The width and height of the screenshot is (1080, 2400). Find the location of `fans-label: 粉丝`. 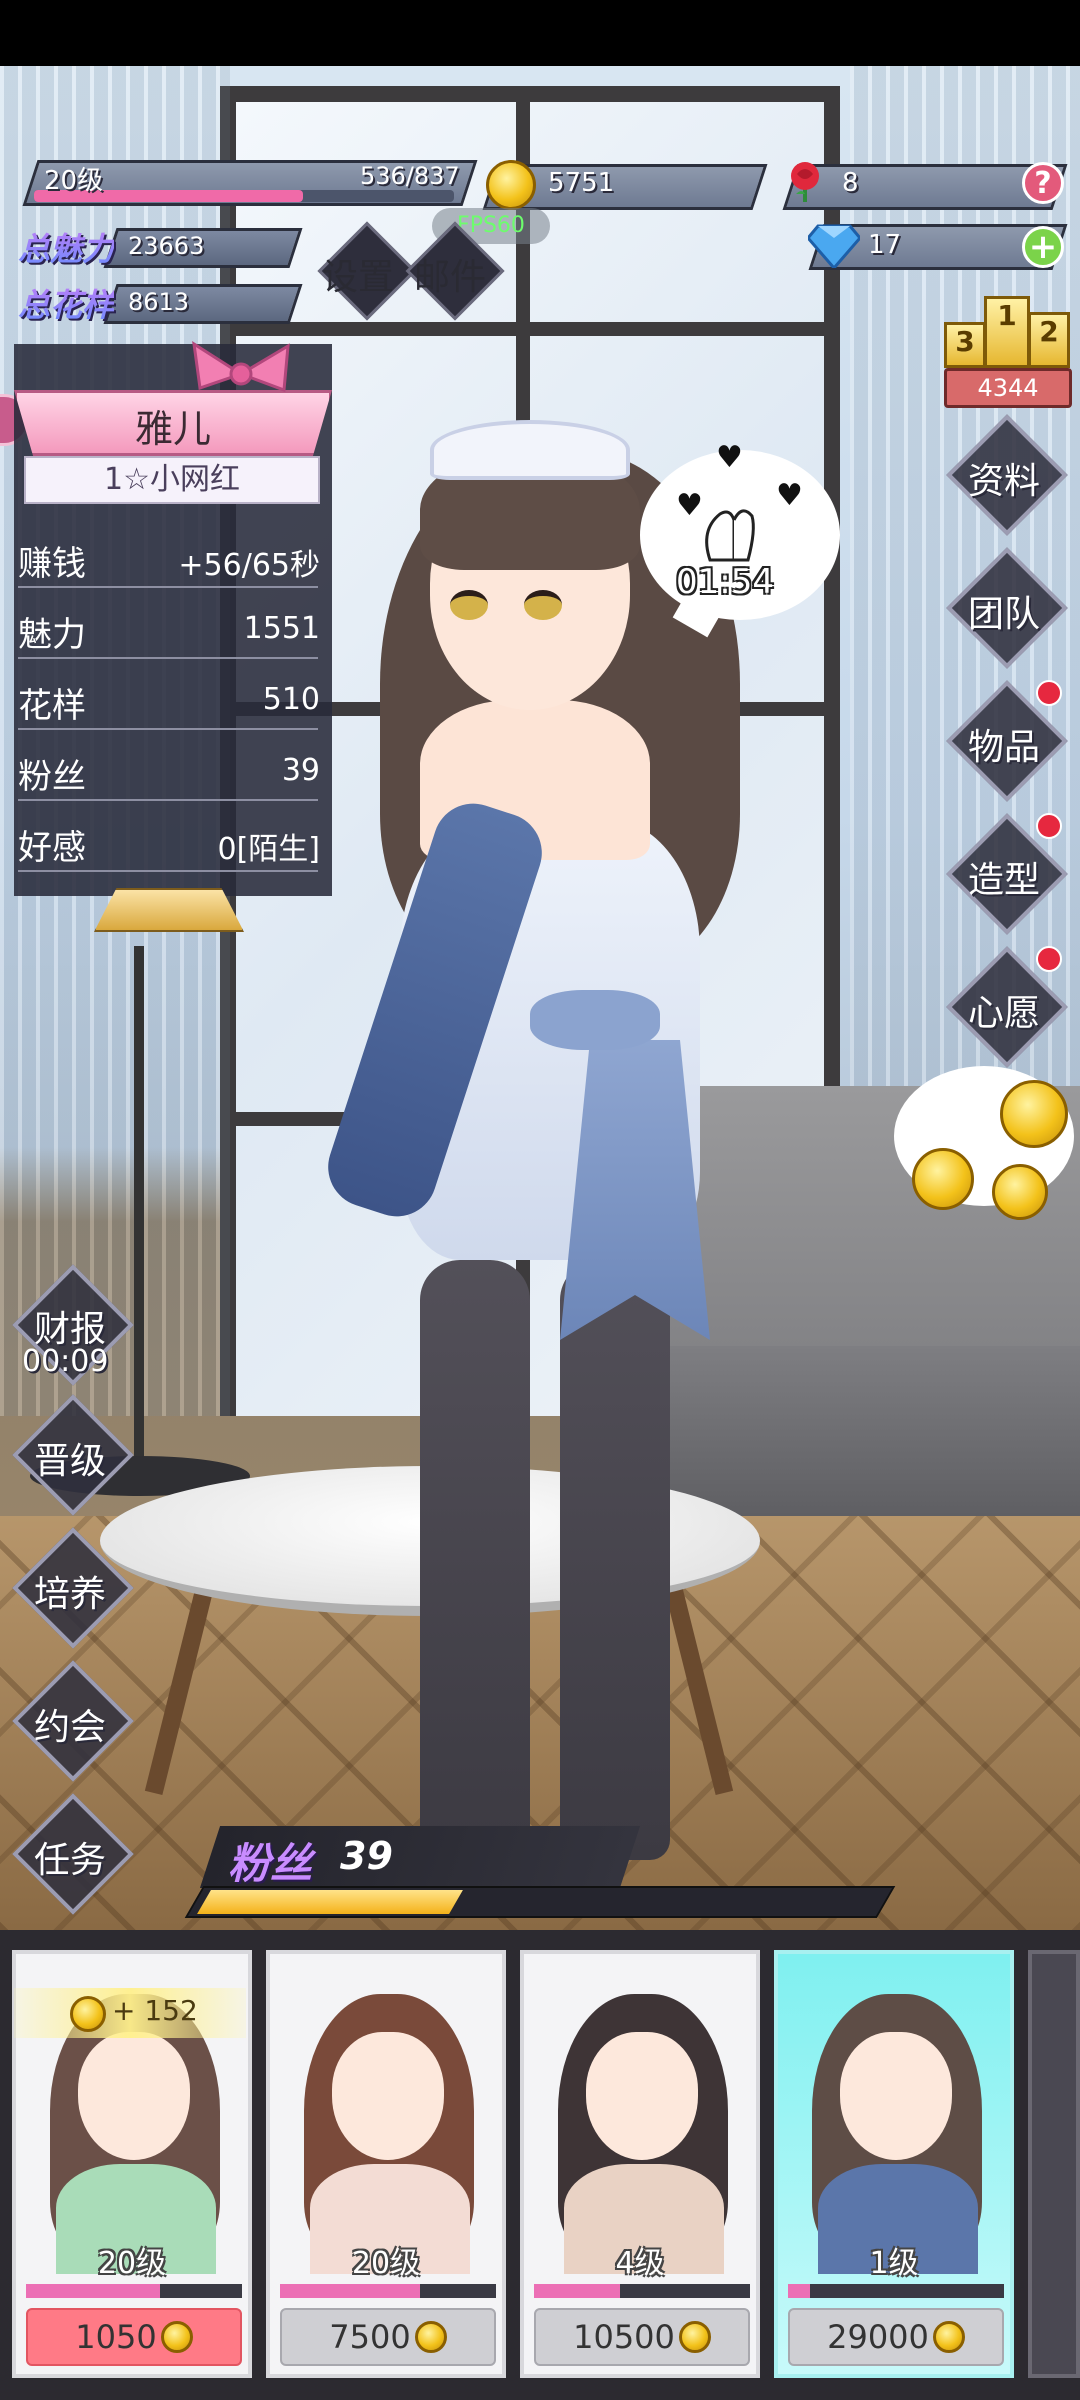

fans-label: 粉丝 is located at coordinates (270, 1863).